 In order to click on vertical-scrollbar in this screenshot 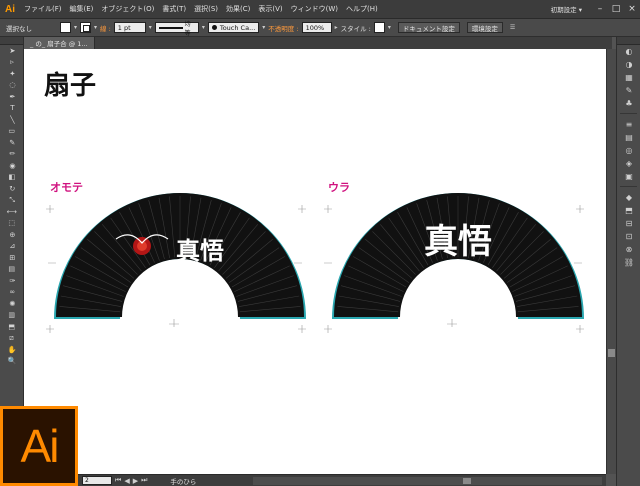, I will do `click(611, 261)`.